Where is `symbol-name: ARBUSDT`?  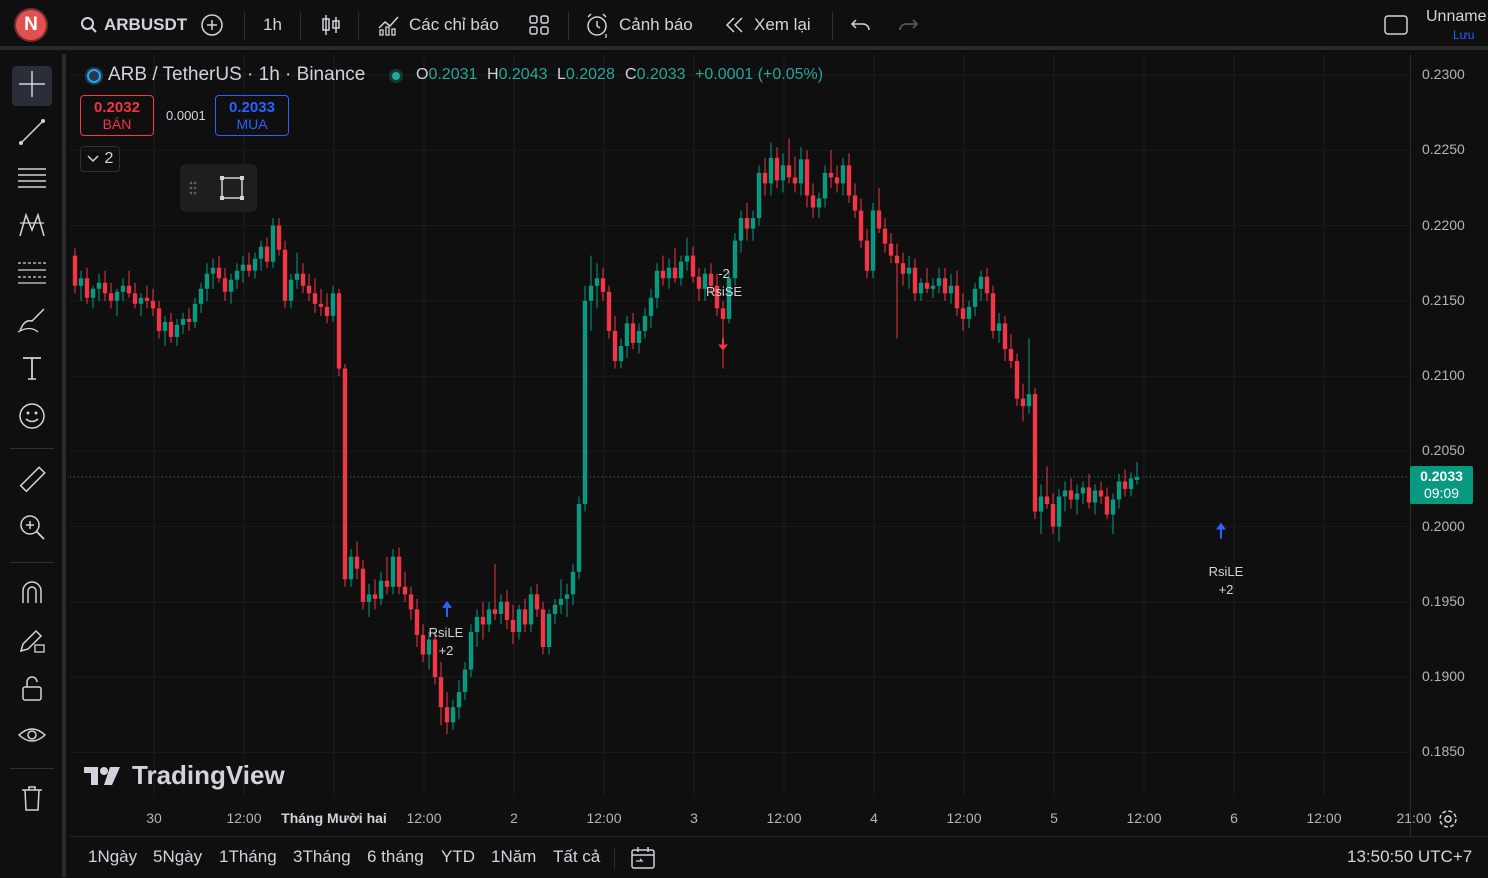 symbol-name: ARBUSDT is located at coordinates (146, 24).